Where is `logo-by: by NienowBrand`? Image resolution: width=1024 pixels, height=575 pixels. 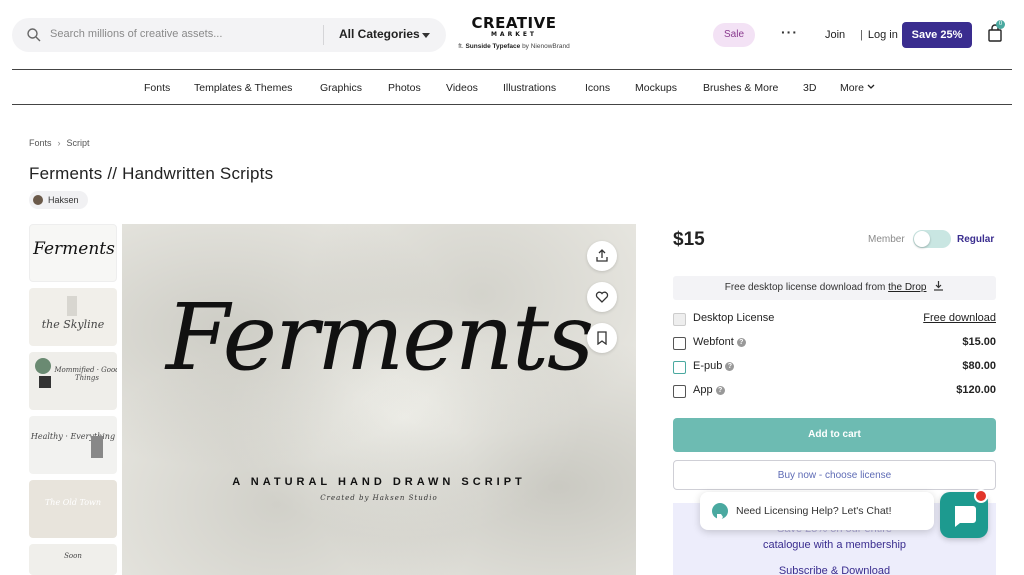 logo-by: by NienowBrand is located at coordinates (546, 46).